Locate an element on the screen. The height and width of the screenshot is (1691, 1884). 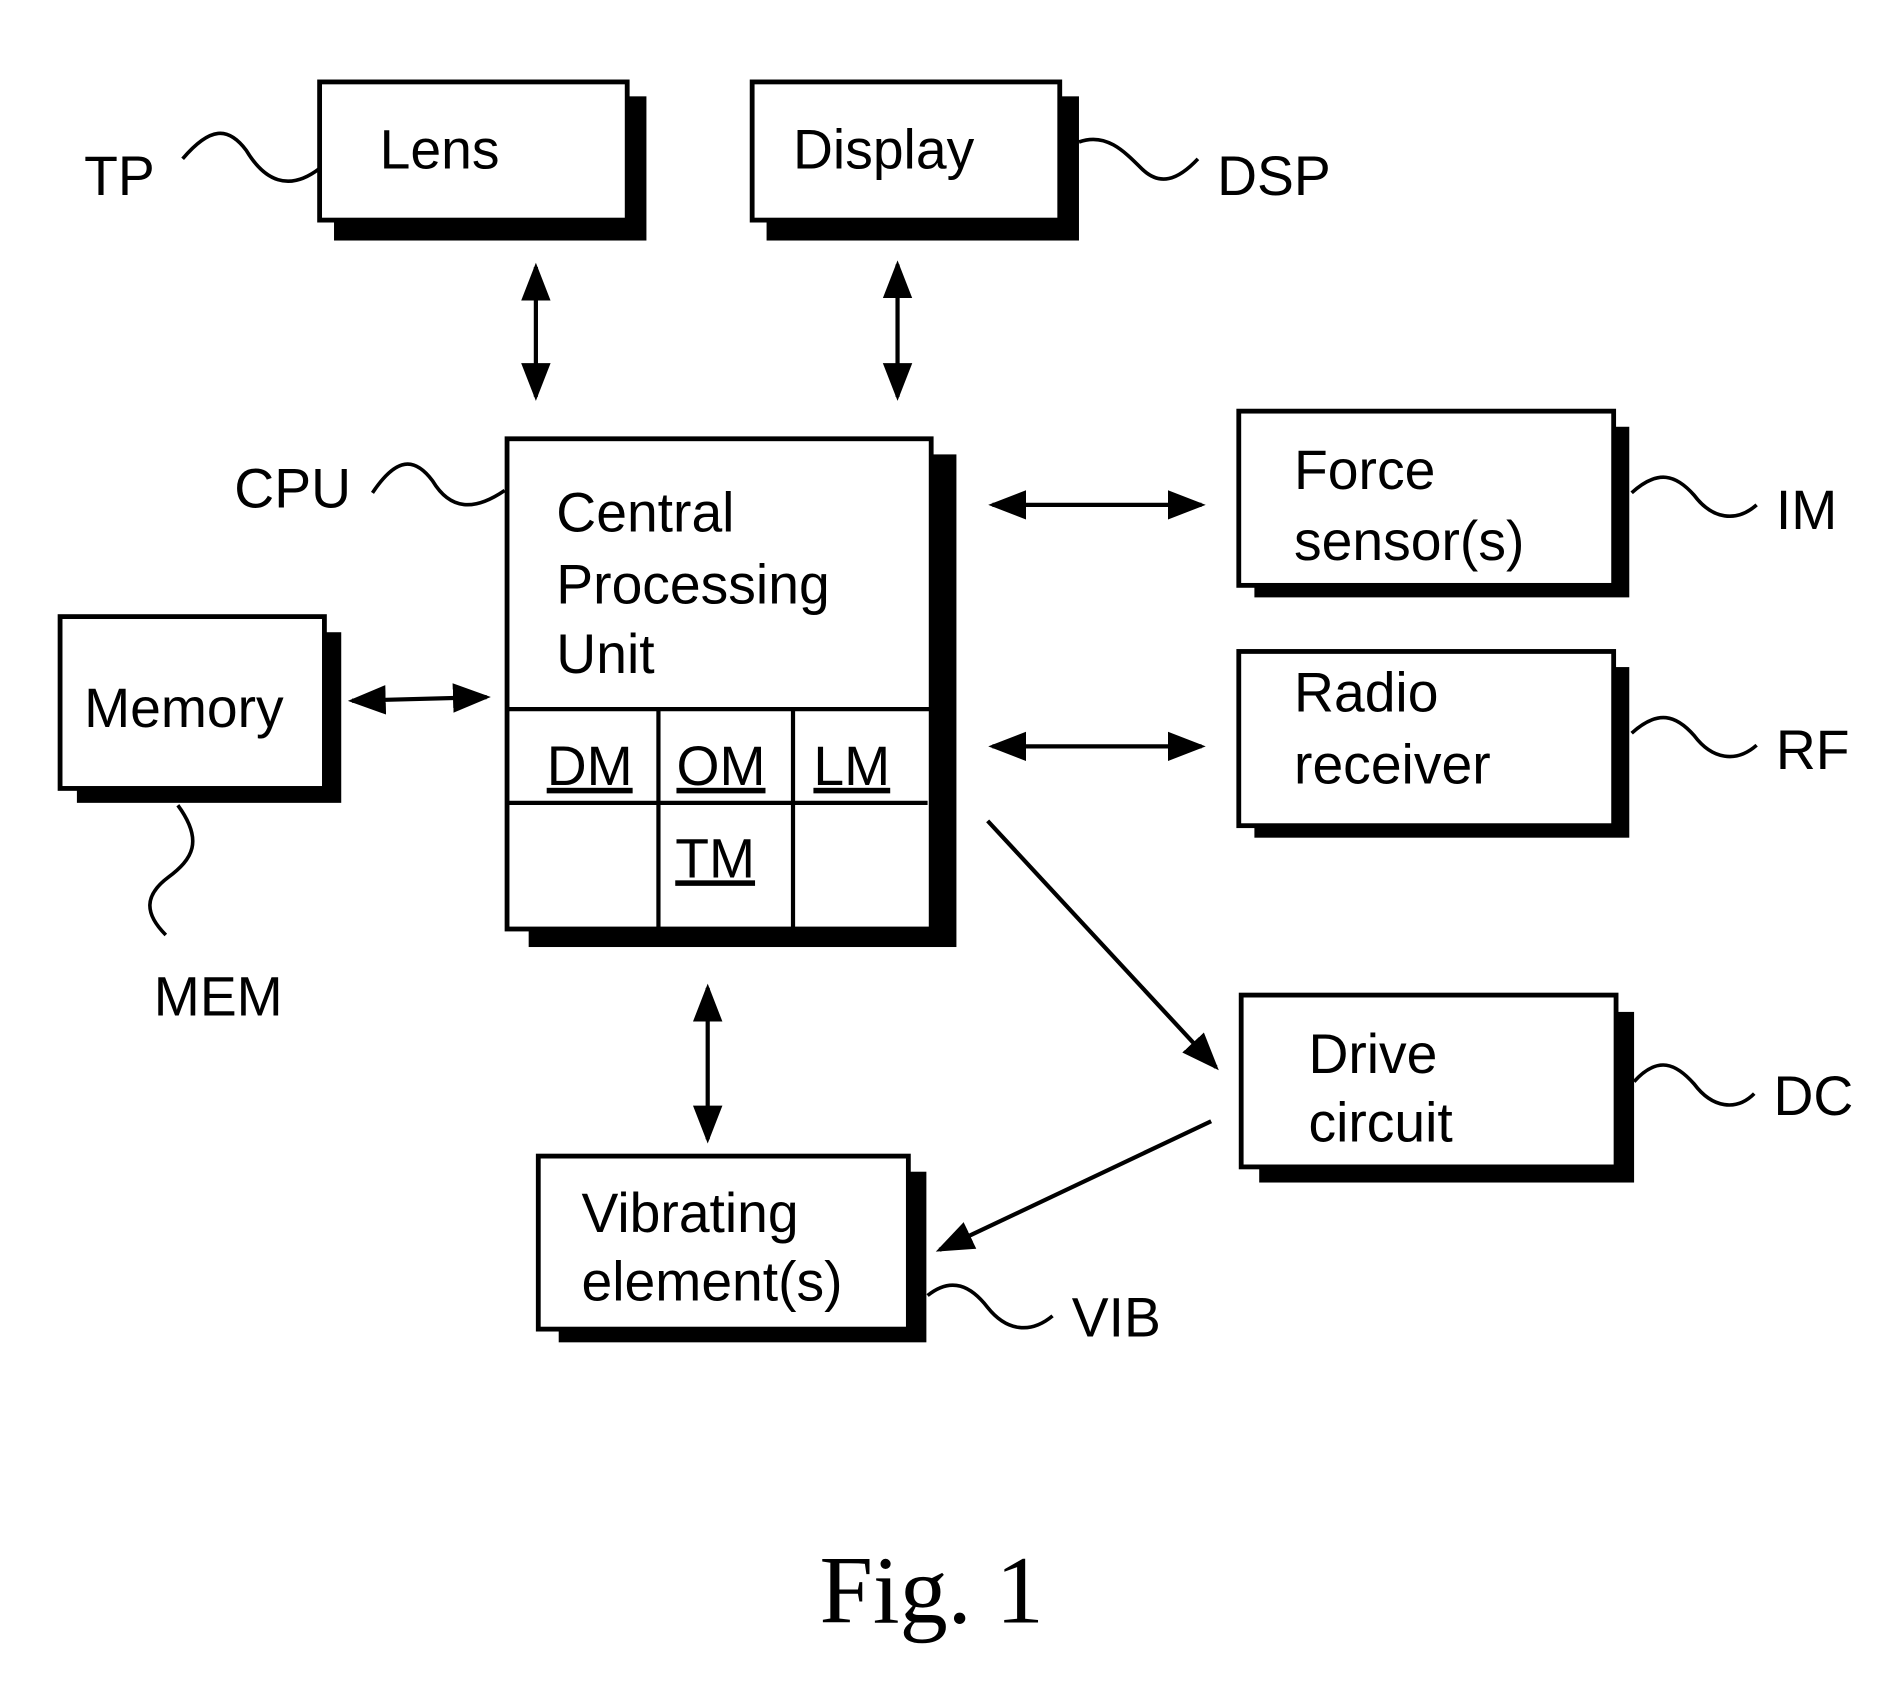
force-label-line1: Force is located at coordinates (1364, 470).